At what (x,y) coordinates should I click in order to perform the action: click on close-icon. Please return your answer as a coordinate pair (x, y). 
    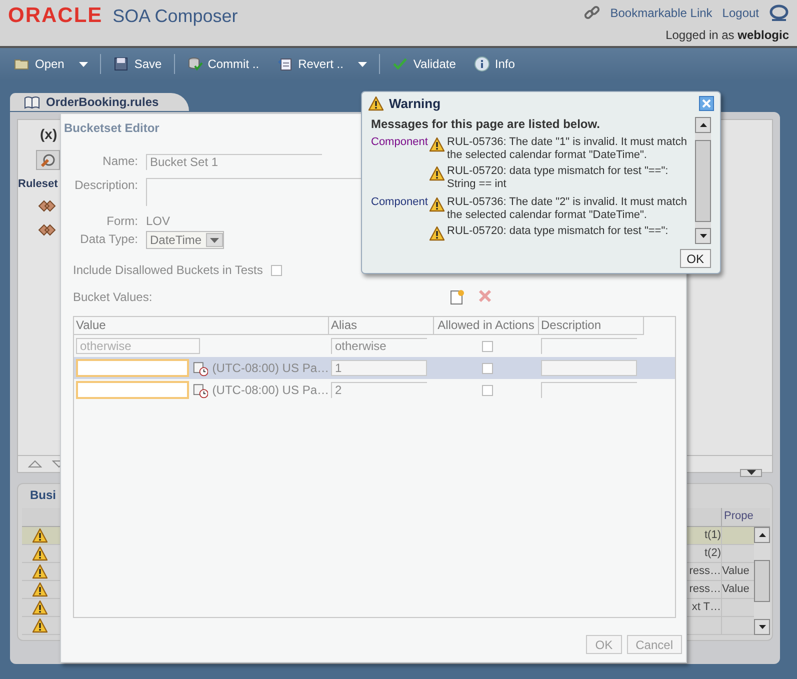
    Looking at the image, I should click on (706, 103).